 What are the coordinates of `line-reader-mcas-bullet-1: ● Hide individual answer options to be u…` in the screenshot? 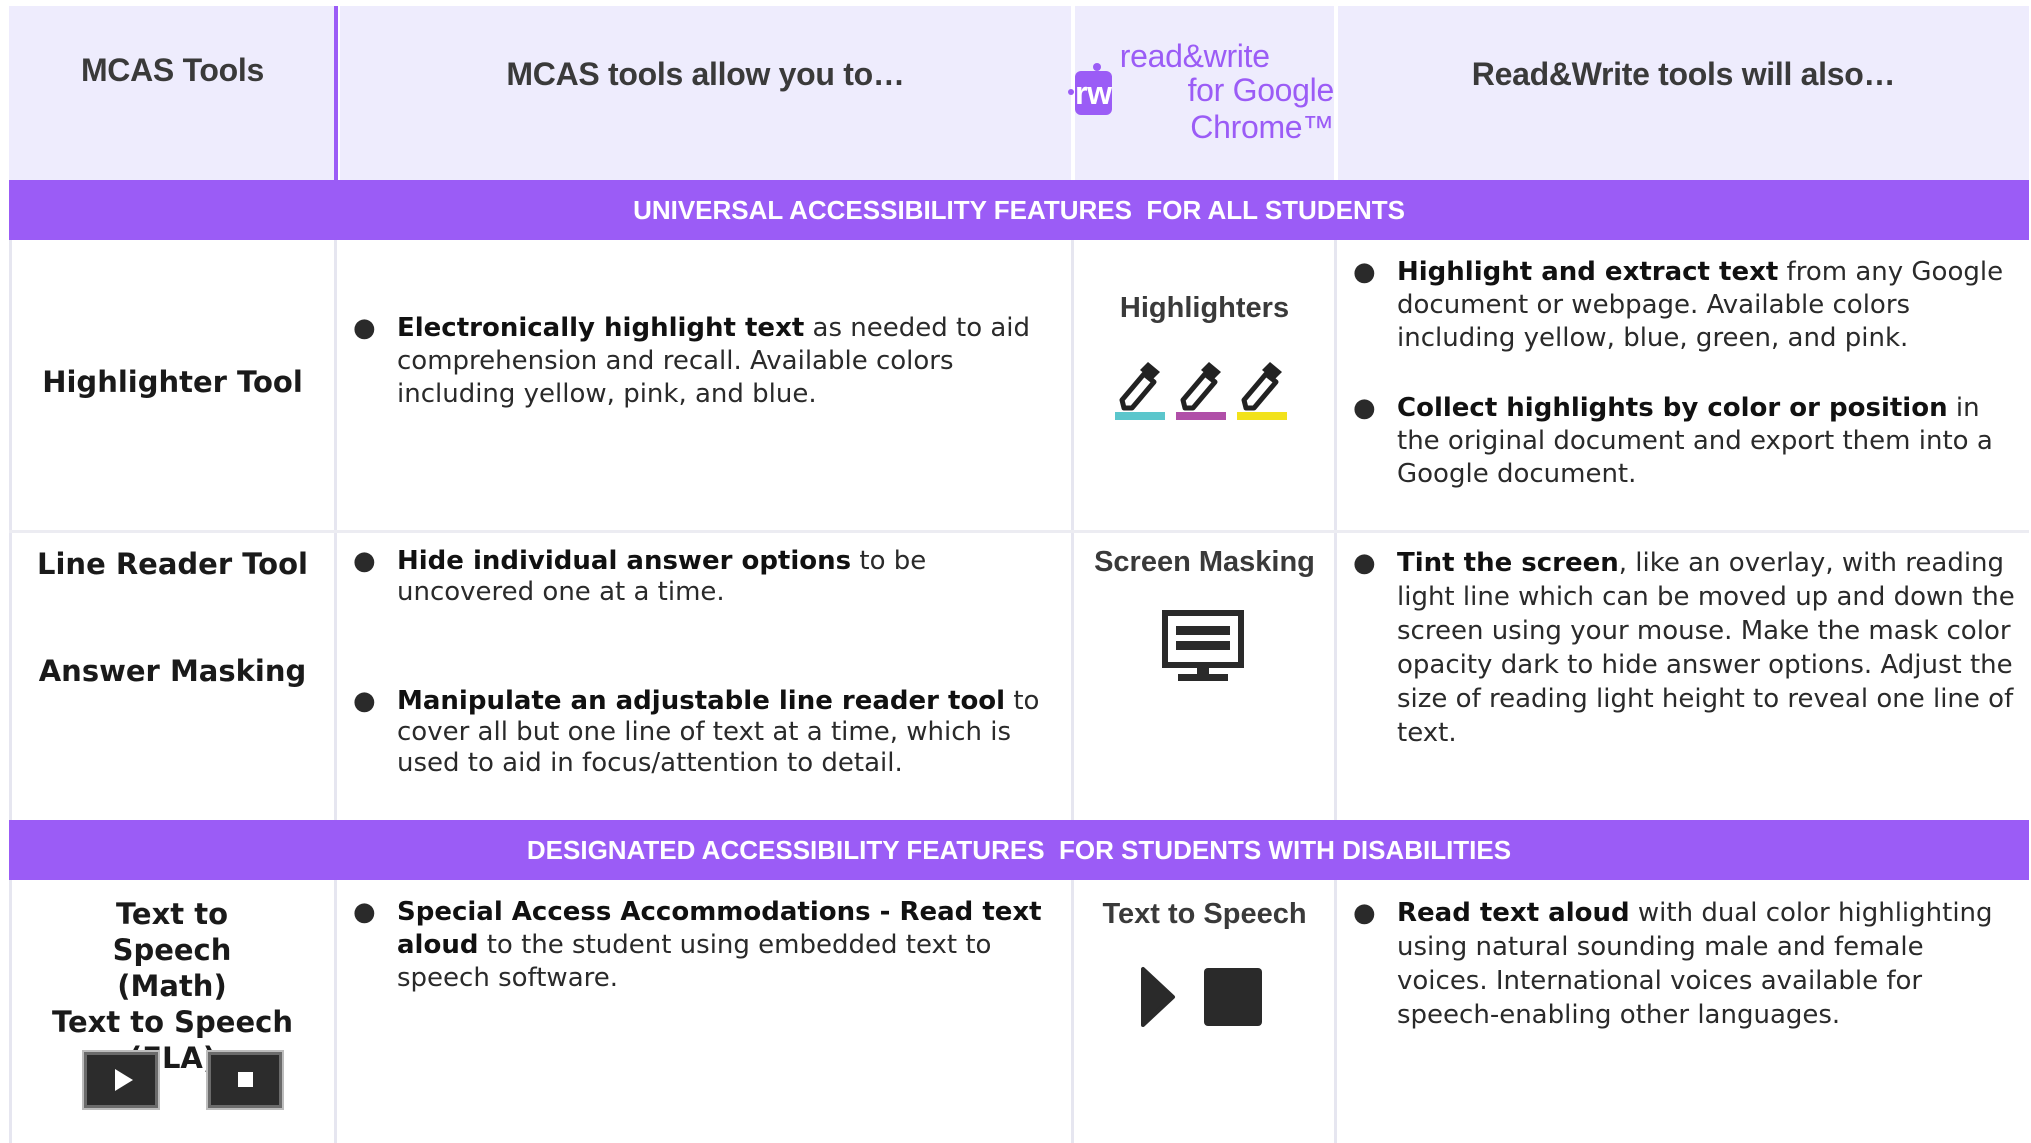 It's located at (640, 576).